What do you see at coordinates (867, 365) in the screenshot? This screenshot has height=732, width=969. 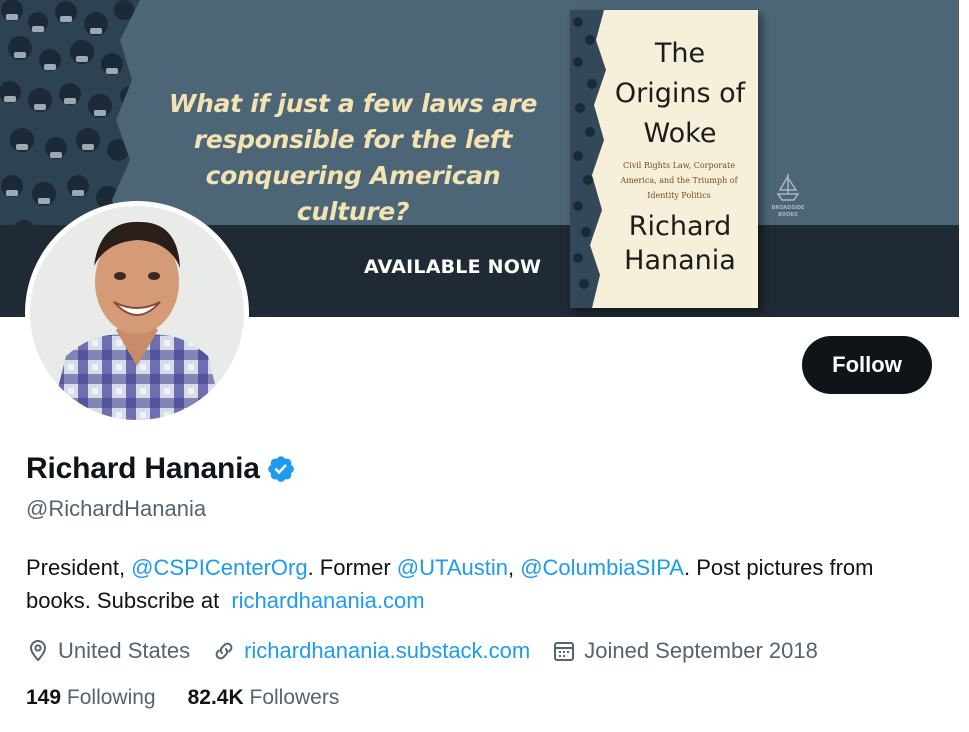 I see `follow-button: Follow` at bounding box center [867, 365].